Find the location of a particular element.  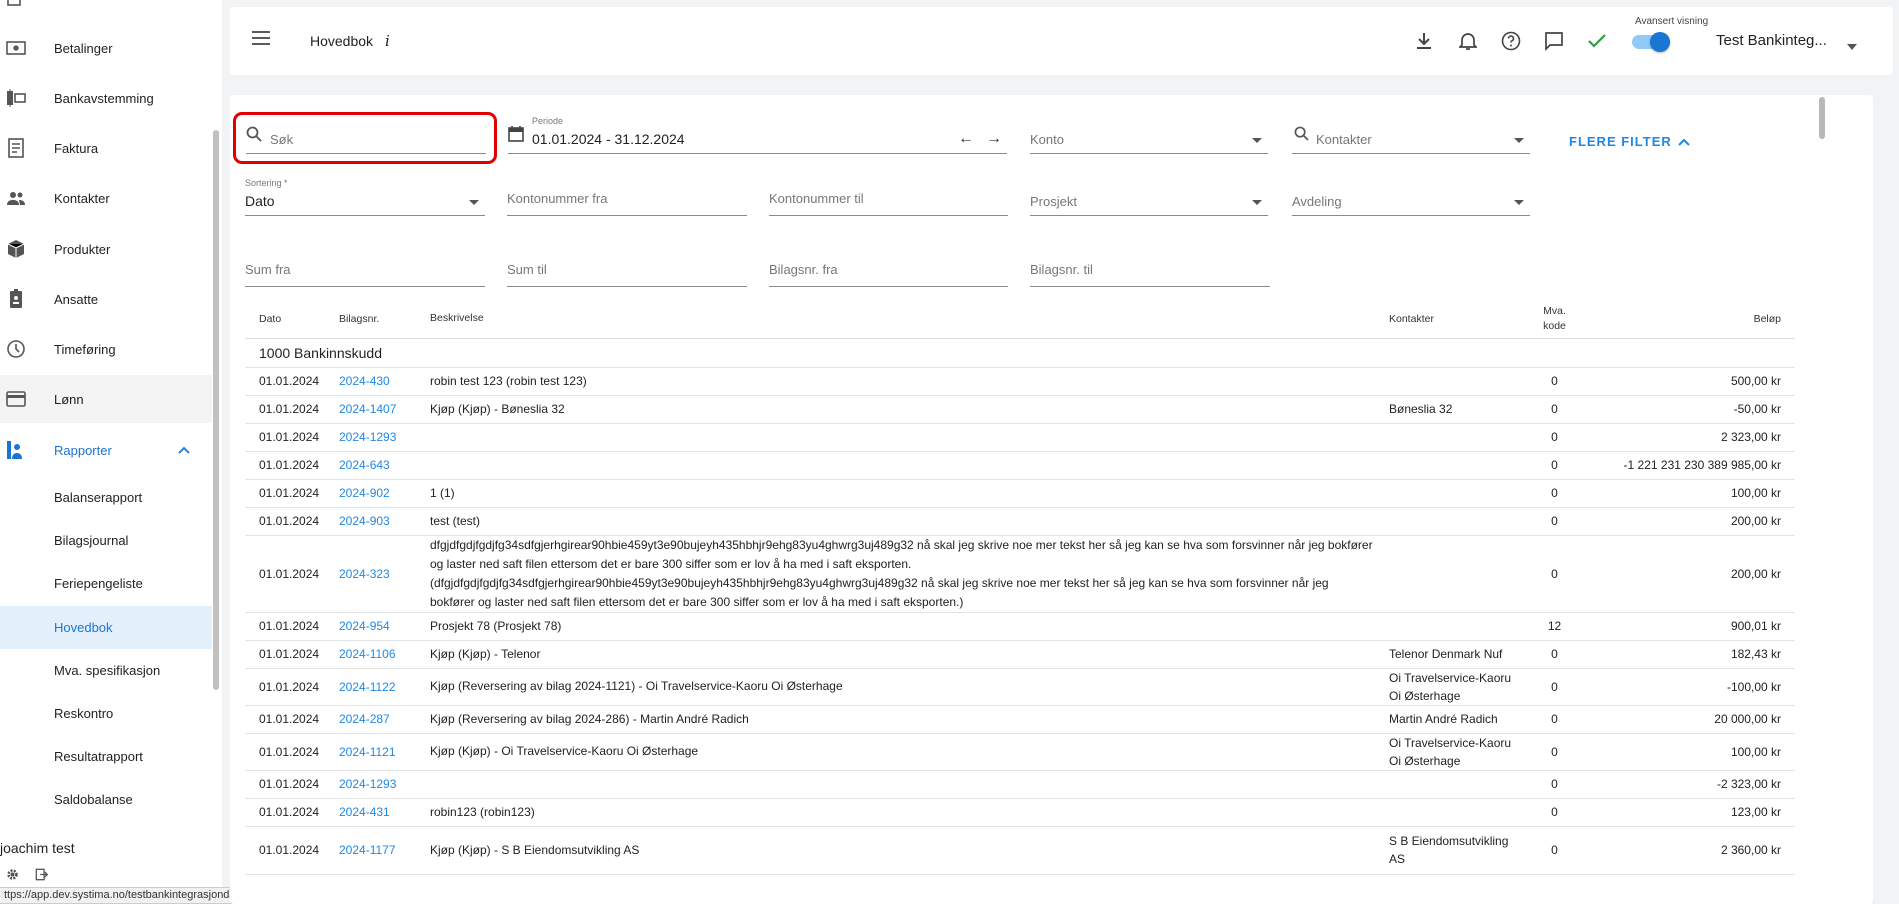

cell-bilagsnr-link: 2024-903 is located at coordinates (384, 521).